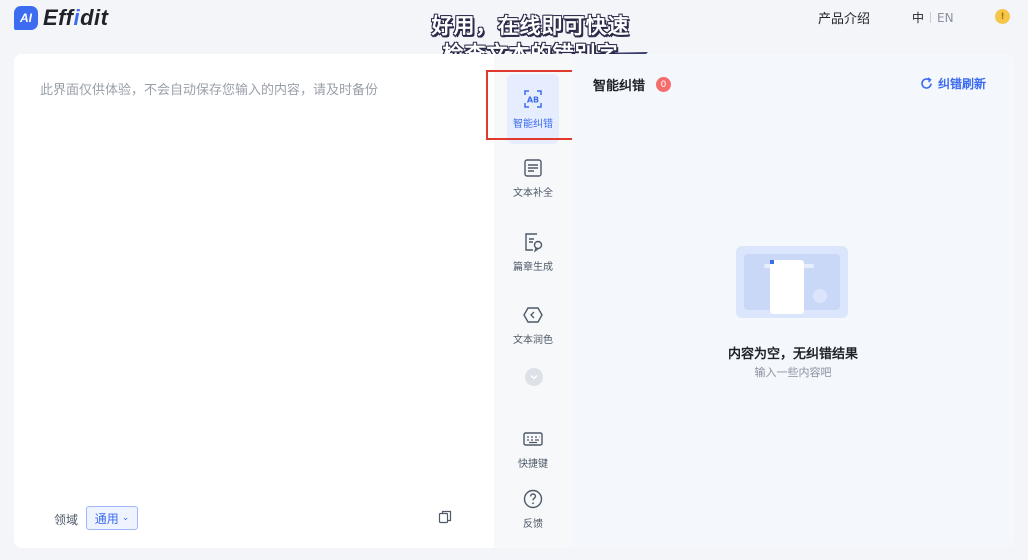  Describe the element at coordinates (26, 18) in the screenshot. I see `ai-badge-icon: AI` at that location.